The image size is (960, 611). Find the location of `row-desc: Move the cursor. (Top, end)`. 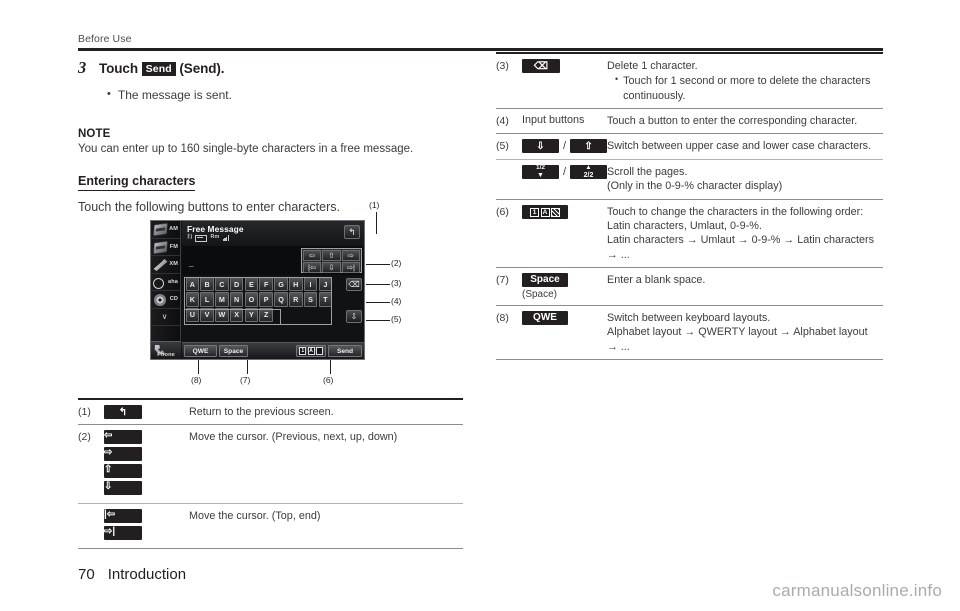

row-desc: Move the cursor. (Top, end) is located at coordinates (255, 516).